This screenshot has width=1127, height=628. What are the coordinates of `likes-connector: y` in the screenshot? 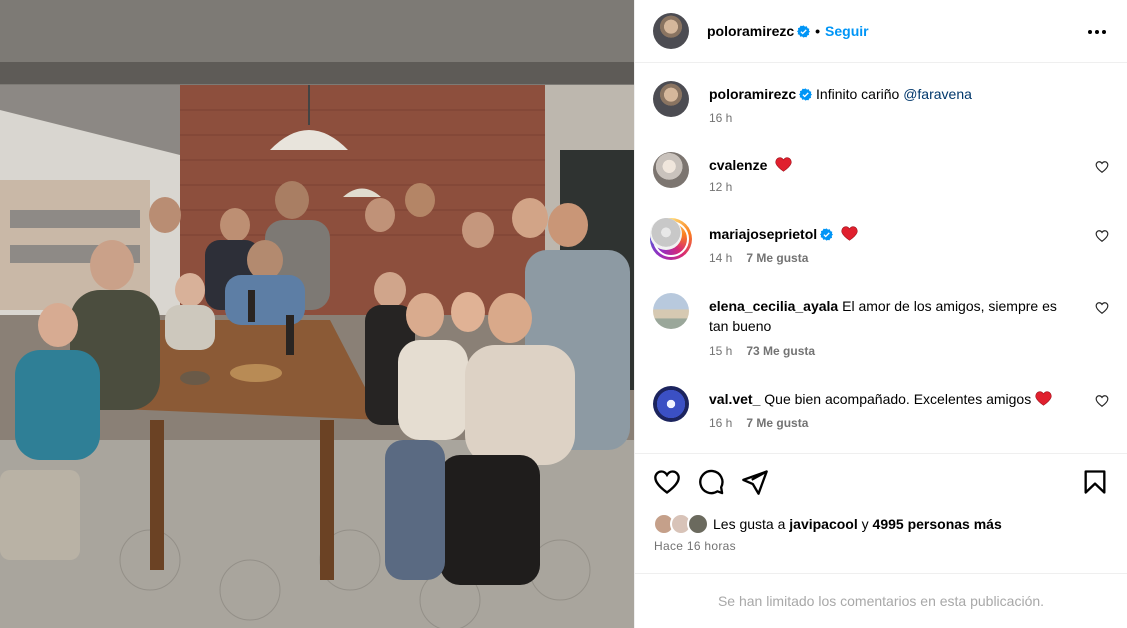 It's located at (865, 524).